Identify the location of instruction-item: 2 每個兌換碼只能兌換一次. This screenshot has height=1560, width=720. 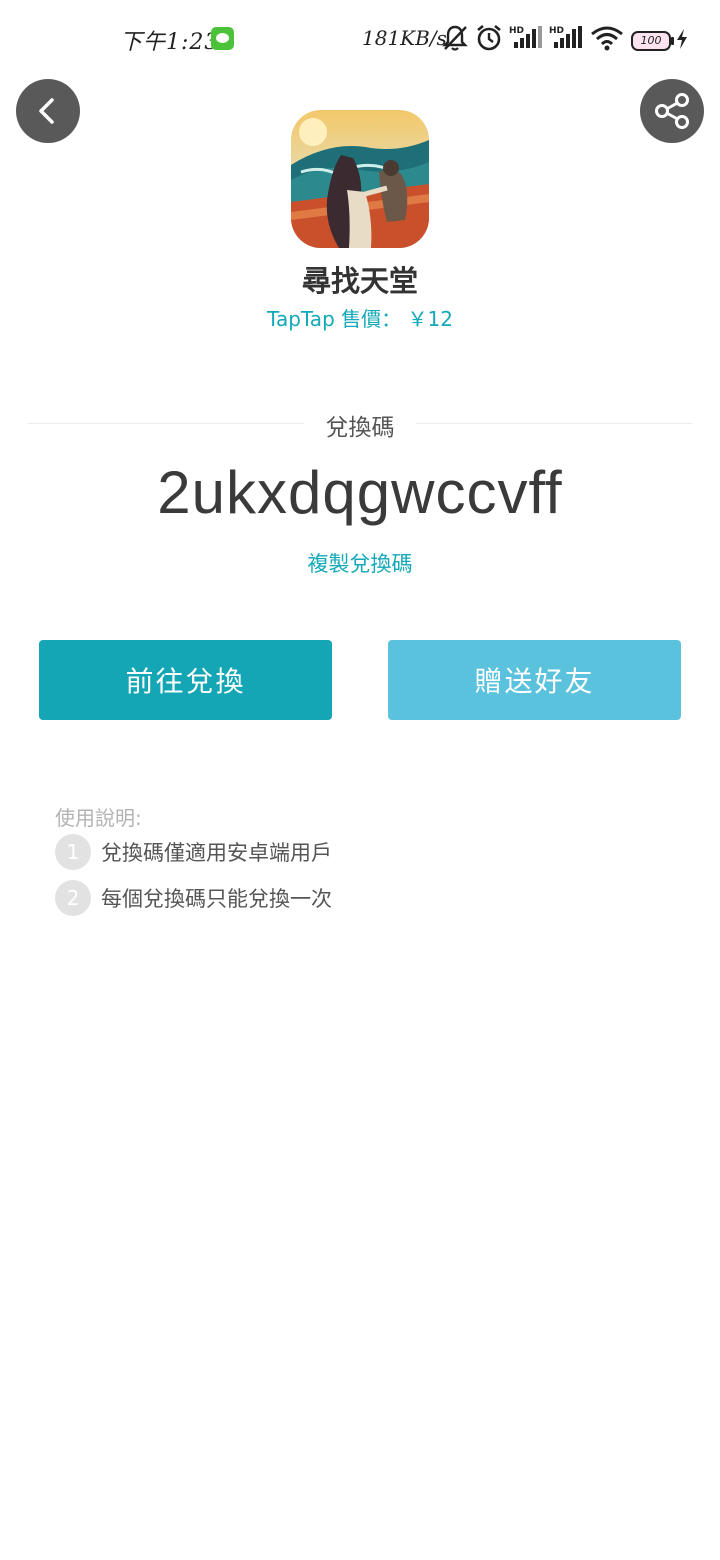
(193, 898).